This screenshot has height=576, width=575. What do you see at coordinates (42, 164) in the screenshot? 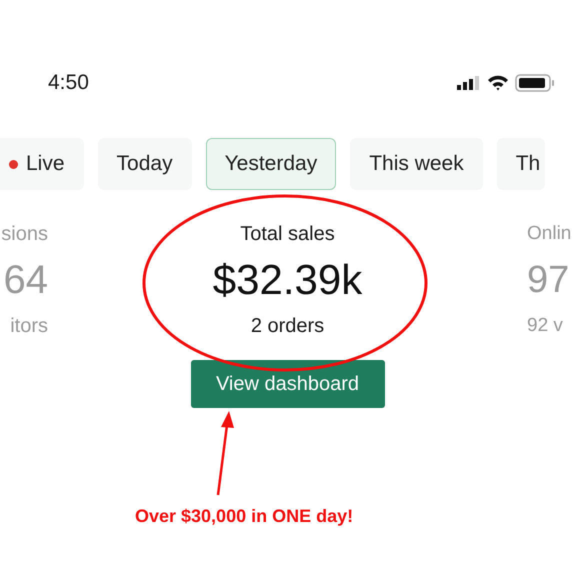
I see `period-tab: Live` at bounding box center [42, 164].